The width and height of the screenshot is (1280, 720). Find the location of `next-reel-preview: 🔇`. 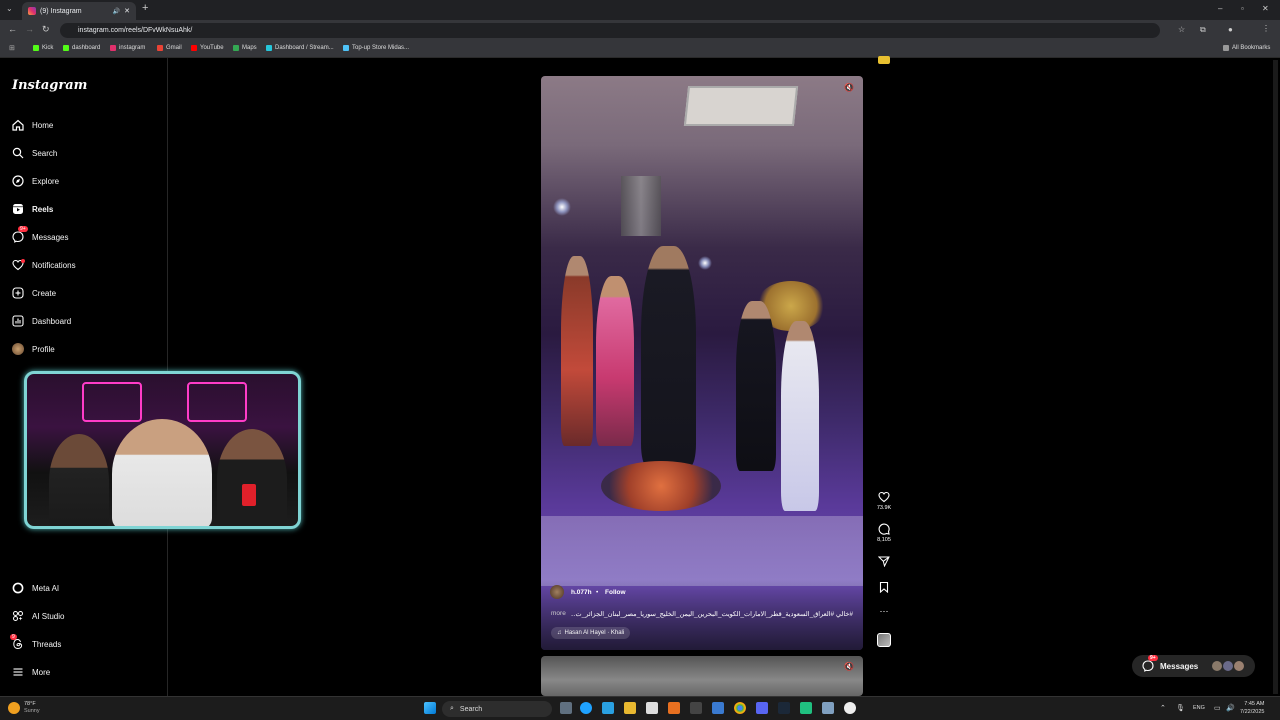

next-reel-preview: 🔇 is located at coordinates (702, 676).